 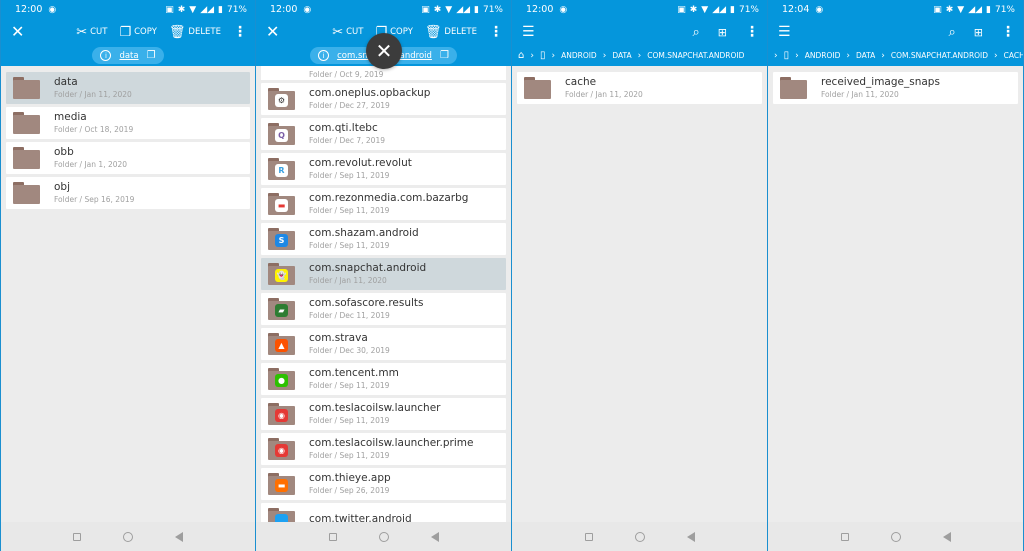 What do you see at coordinates (975, 9) in the screenshot?
I see `signal-icon: ◢◢` at bounding box center [975, 9].